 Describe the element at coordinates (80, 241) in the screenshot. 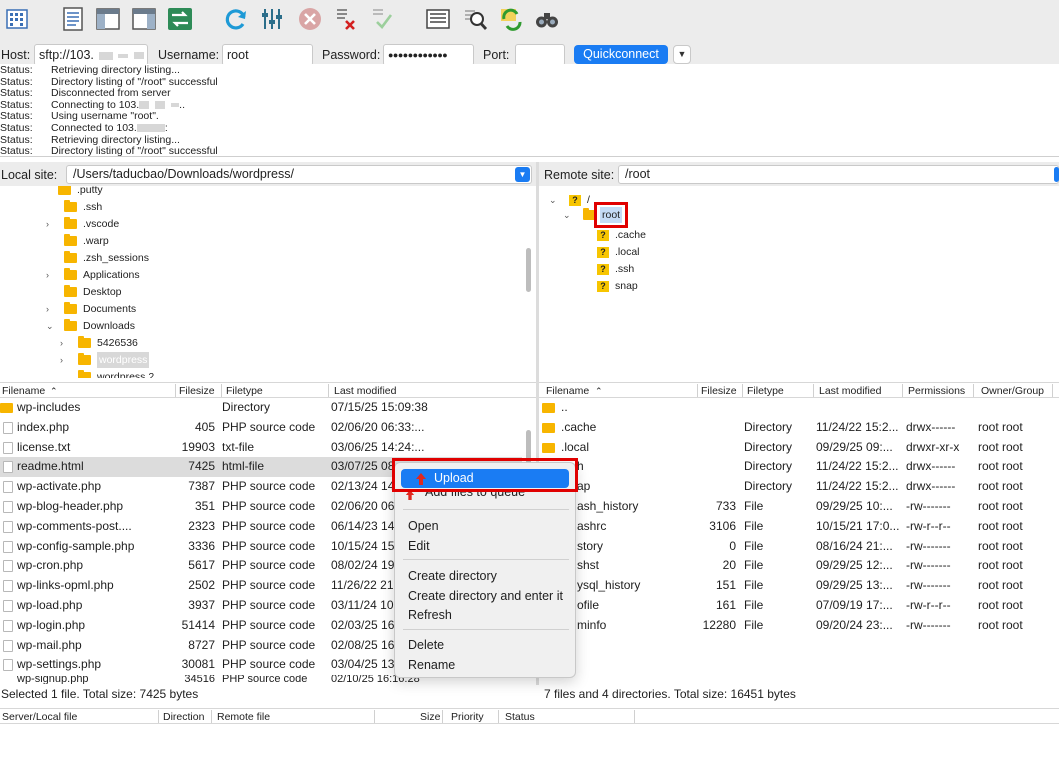

I see `tree-node: .warp` at that location.